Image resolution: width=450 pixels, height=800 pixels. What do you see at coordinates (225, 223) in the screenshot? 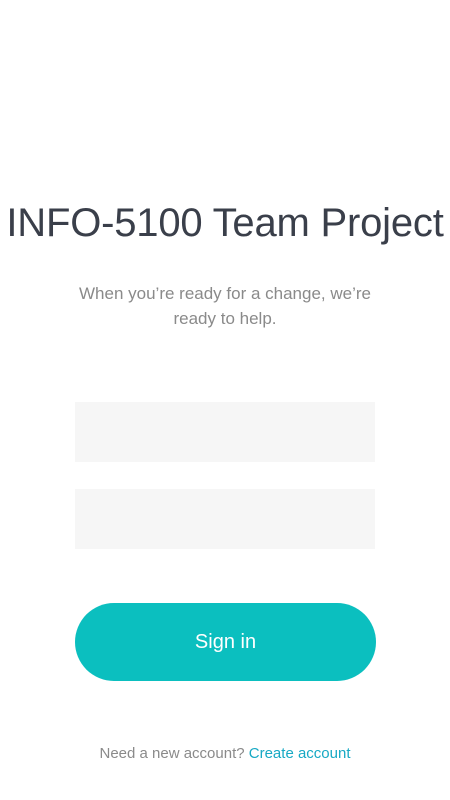
I see `page-title: INFO-5100 Team Project` at bounding box center [225, 223].